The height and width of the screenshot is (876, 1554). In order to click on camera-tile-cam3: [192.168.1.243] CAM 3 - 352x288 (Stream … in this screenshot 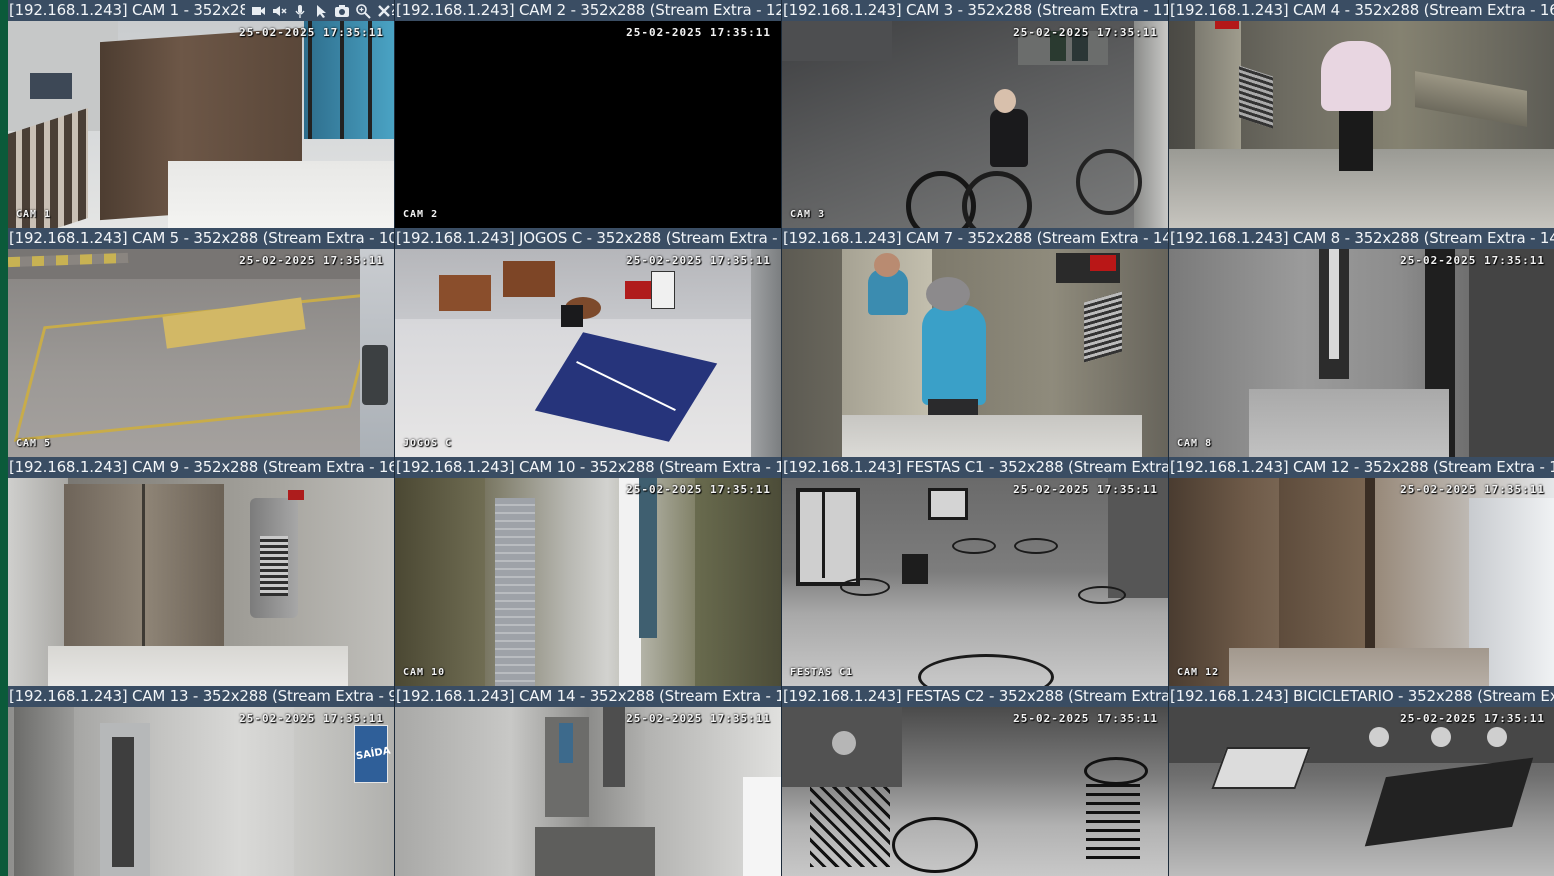, I will do `click(975, 114)`.